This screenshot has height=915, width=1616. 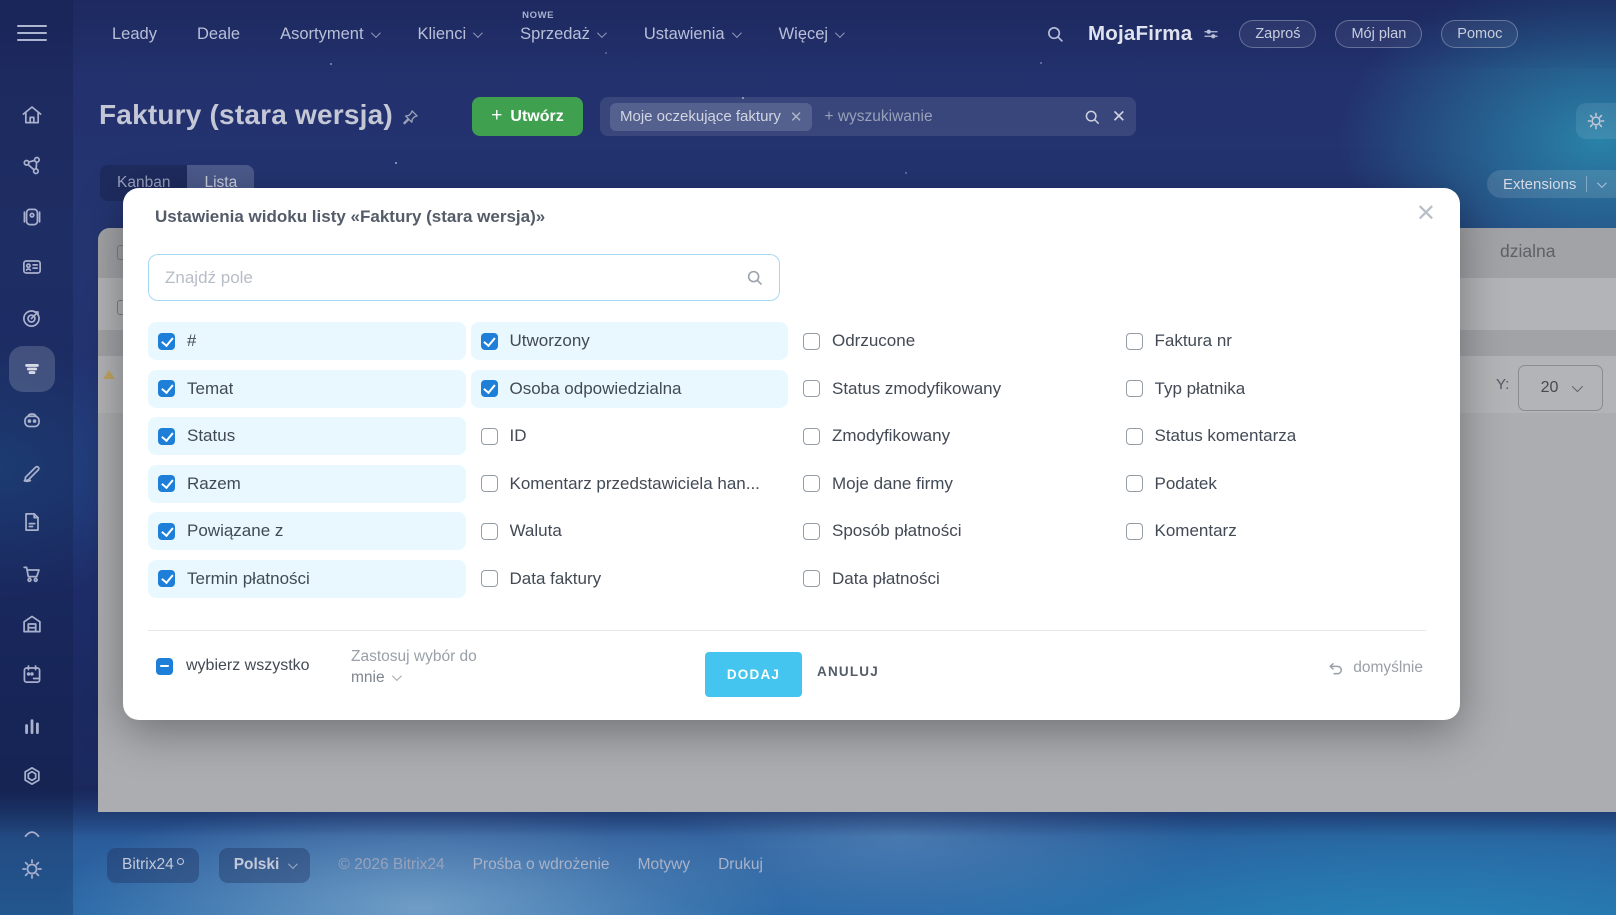 What do you see at coordinates (32, 267) in the screenshot?
I see `sidebar-item-contact-card-icon` at bounding box center [32, 267].